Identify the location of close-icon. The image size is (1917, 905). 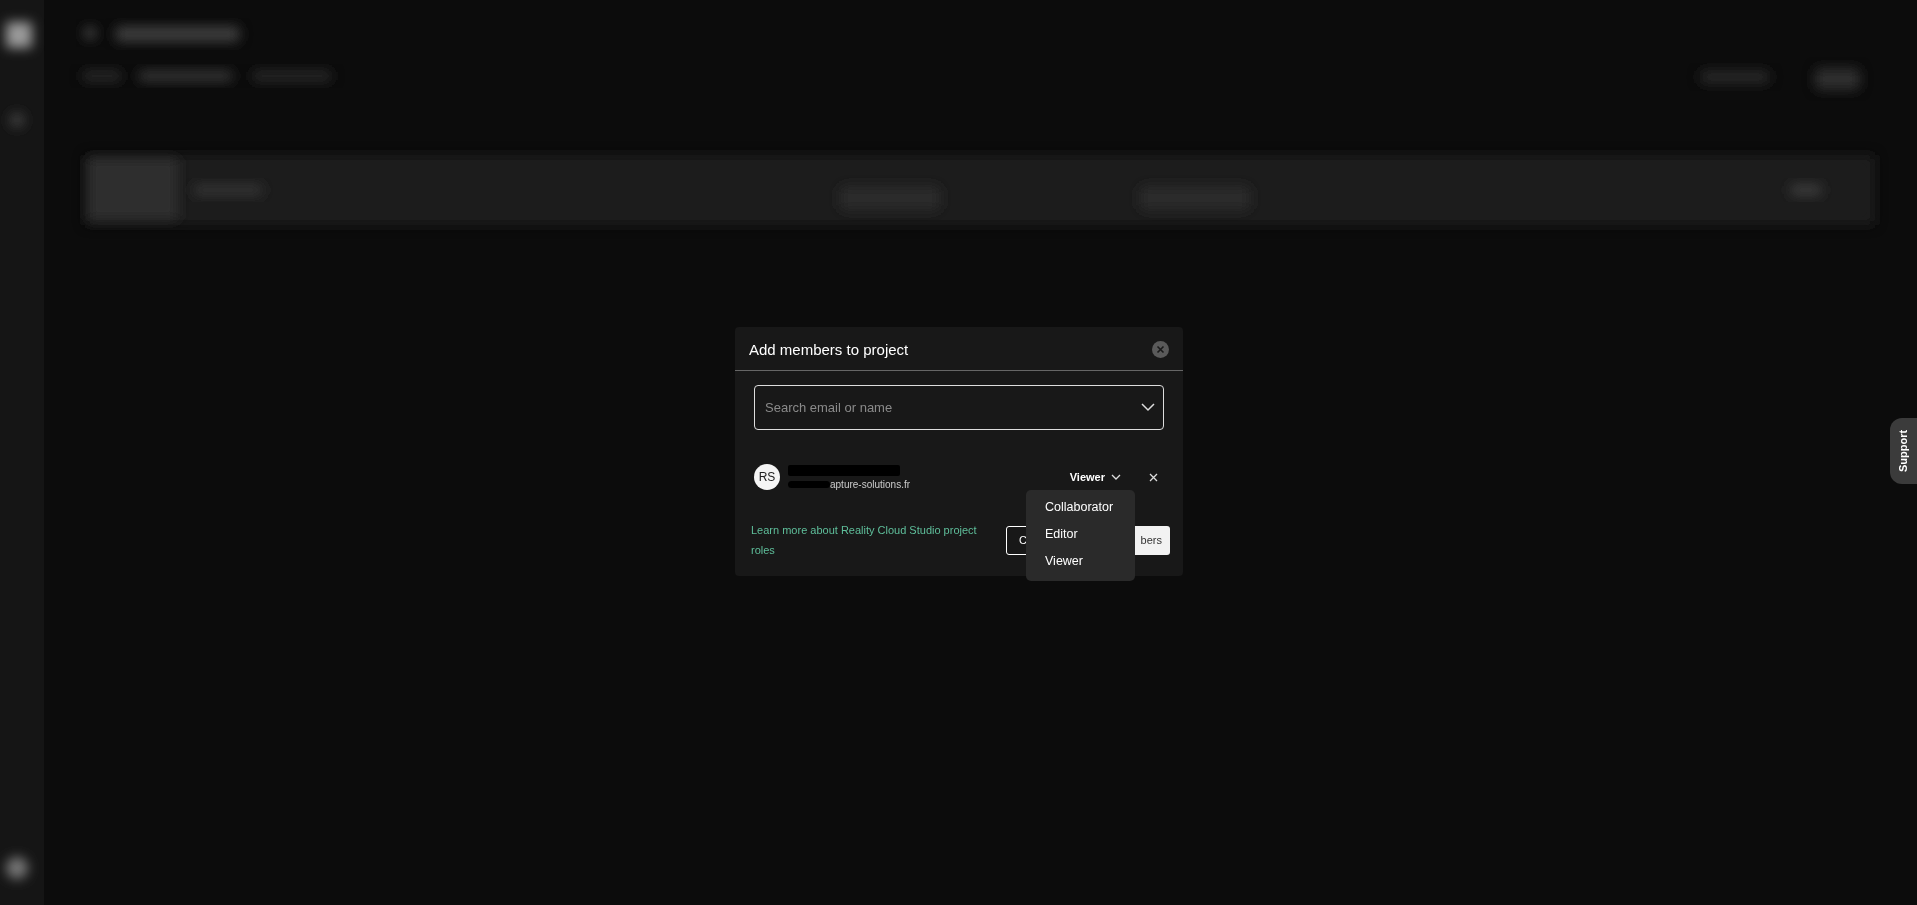
(1160, 349).